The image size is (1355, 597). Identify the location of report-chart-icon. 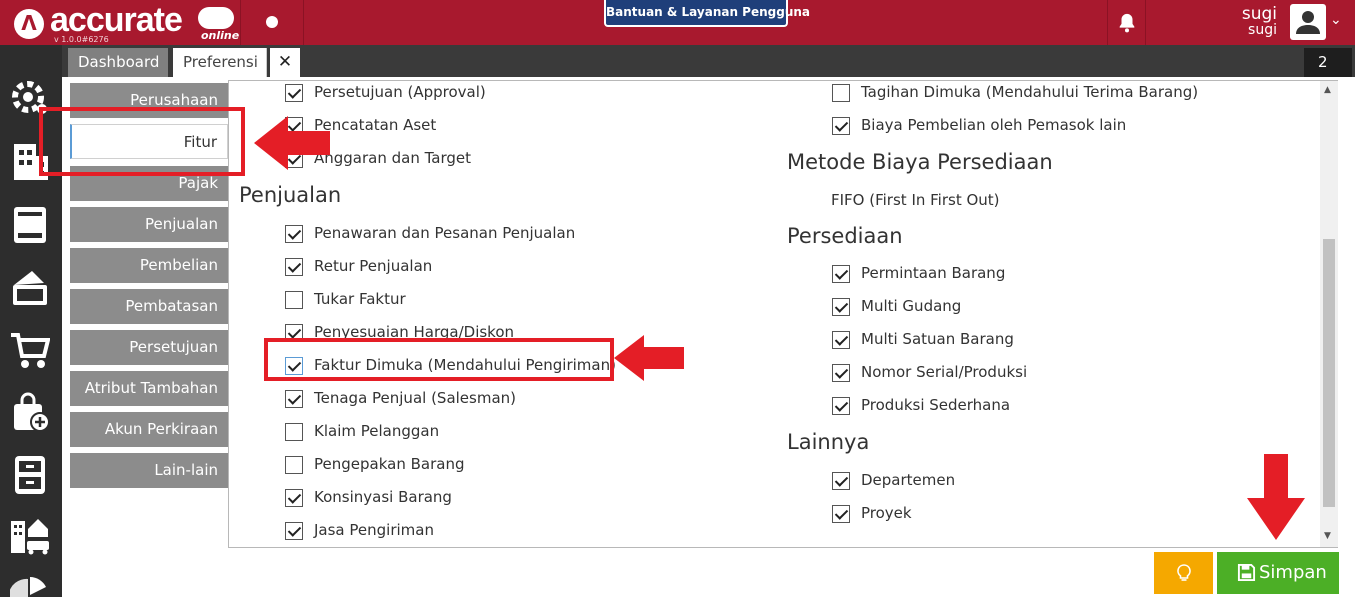
(30, 586).